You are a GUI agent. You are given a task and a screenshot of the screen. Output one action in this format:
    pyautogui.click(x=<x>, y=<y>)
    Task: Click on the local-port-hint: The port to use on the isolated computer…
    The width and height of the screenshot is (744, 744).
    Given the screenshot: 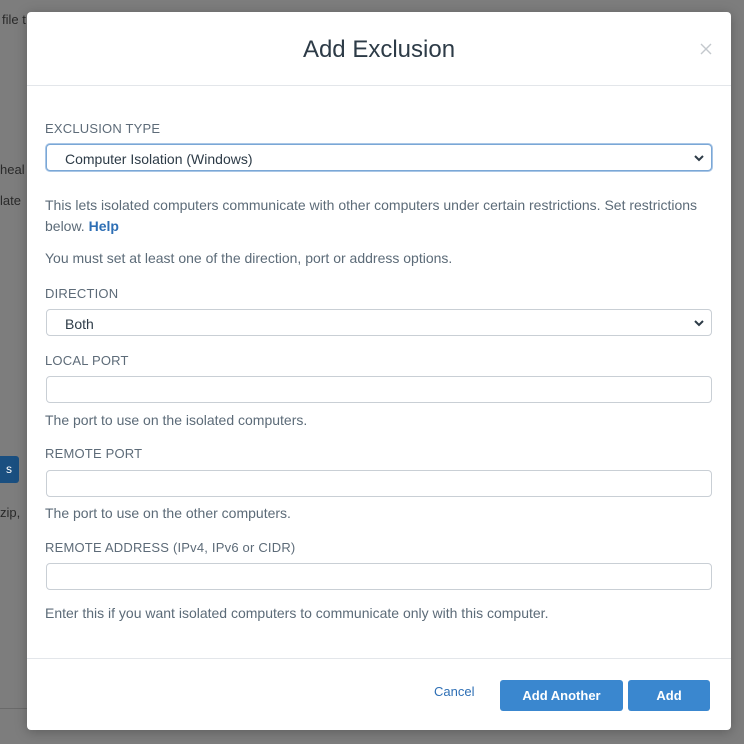 What is the action you would take?
    pyautogui.click(x=176, y=420)
    